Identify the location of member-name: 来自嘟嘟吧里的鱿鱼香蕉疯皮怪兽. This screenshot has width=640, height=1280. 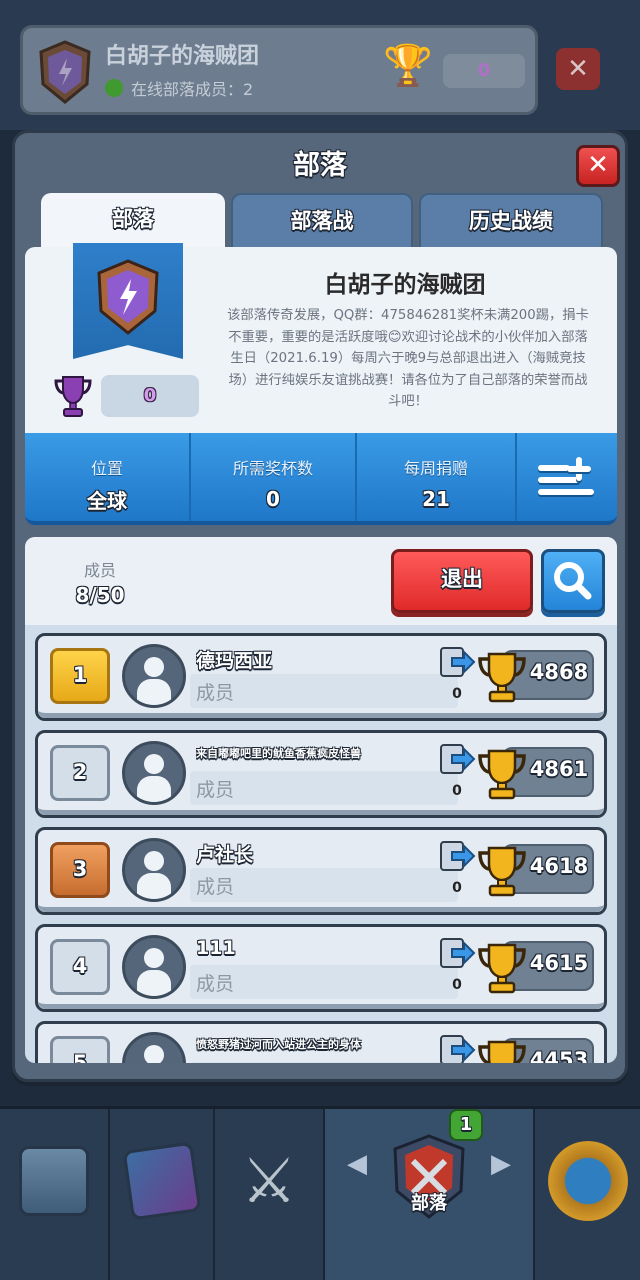
(278, 753).